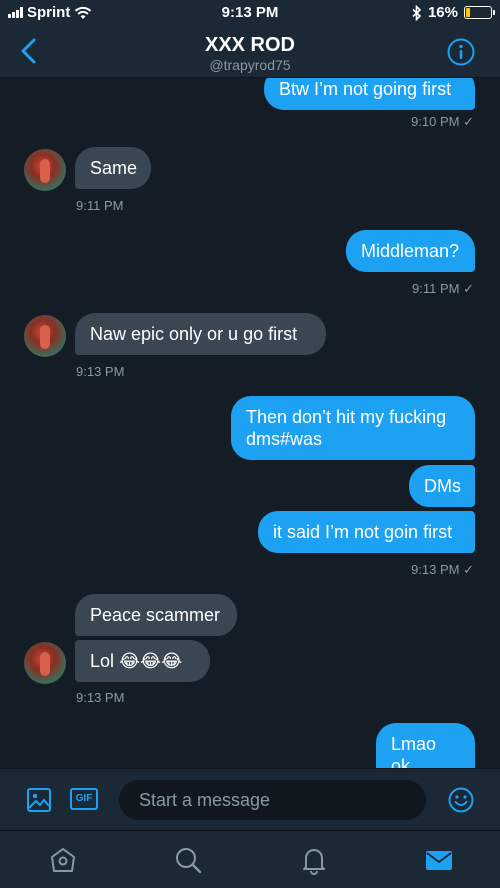 This screenshot has height=888, width=500. Describe the element at coordinates (443, 288) in the screenshot. I see `message-timestamp: 9:11 PM ✓` at that location.